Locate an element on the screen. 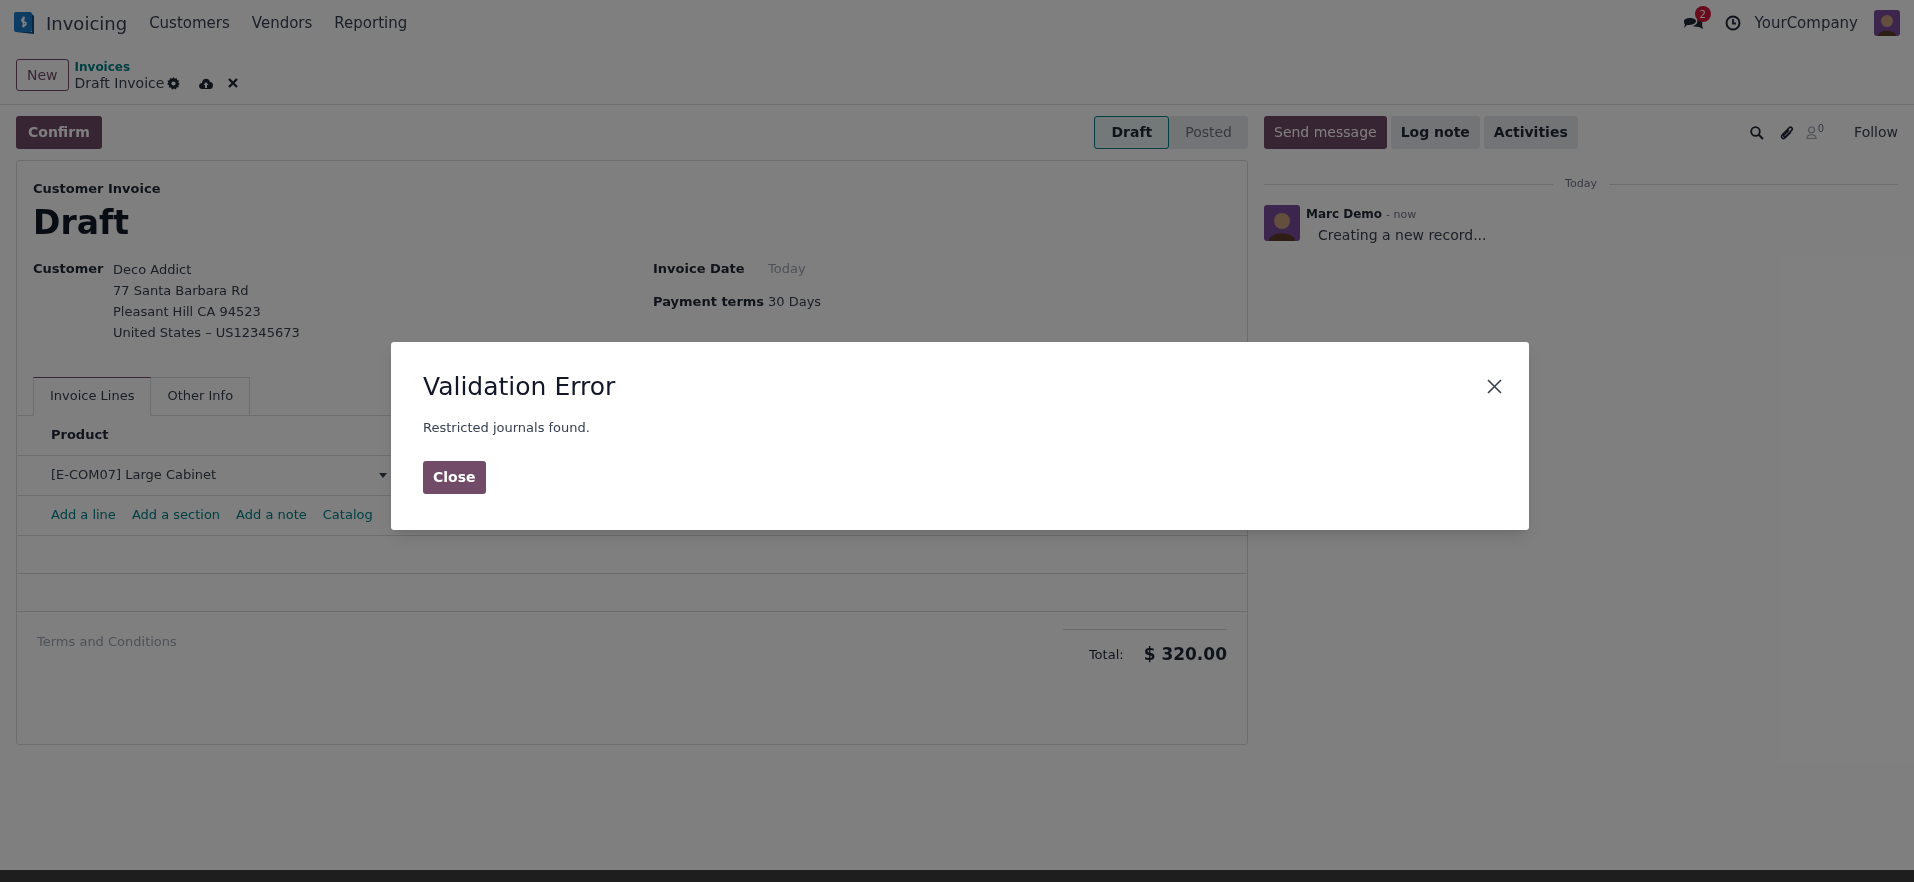 The width and height of the screenshot is (1914, 882). chatter-button: Log note is located at coordinates (1435, 132).